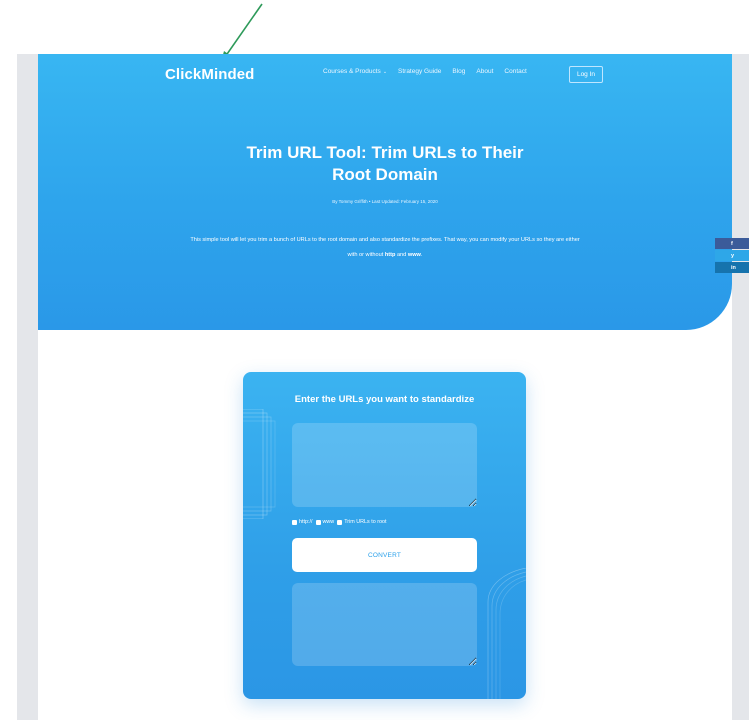 Image resolution: width=749 pixels, height=720 pixels. I want to click on chevron-down-icon: ⌄, so click(385, 72).